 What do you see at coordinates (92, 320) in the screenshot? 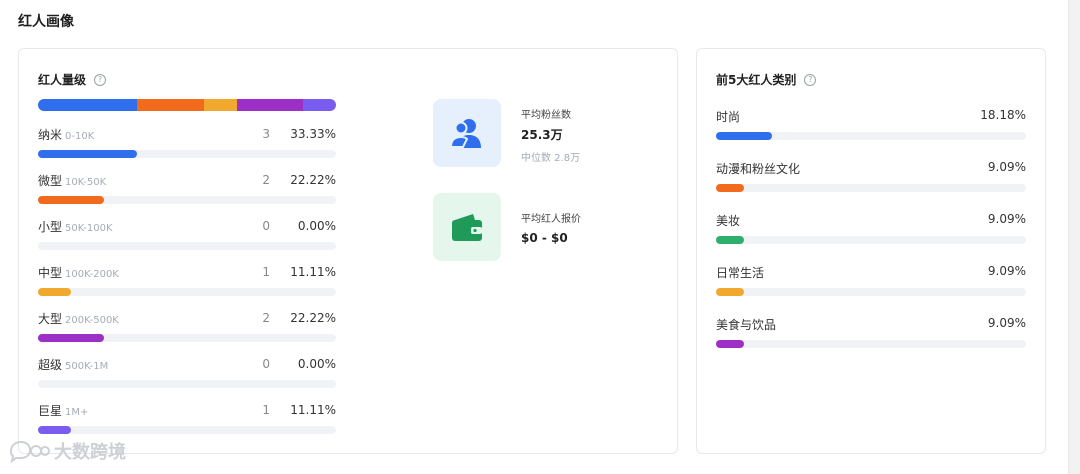
I see `tier-range: 200K-500K` at bounding box center [92, 320].